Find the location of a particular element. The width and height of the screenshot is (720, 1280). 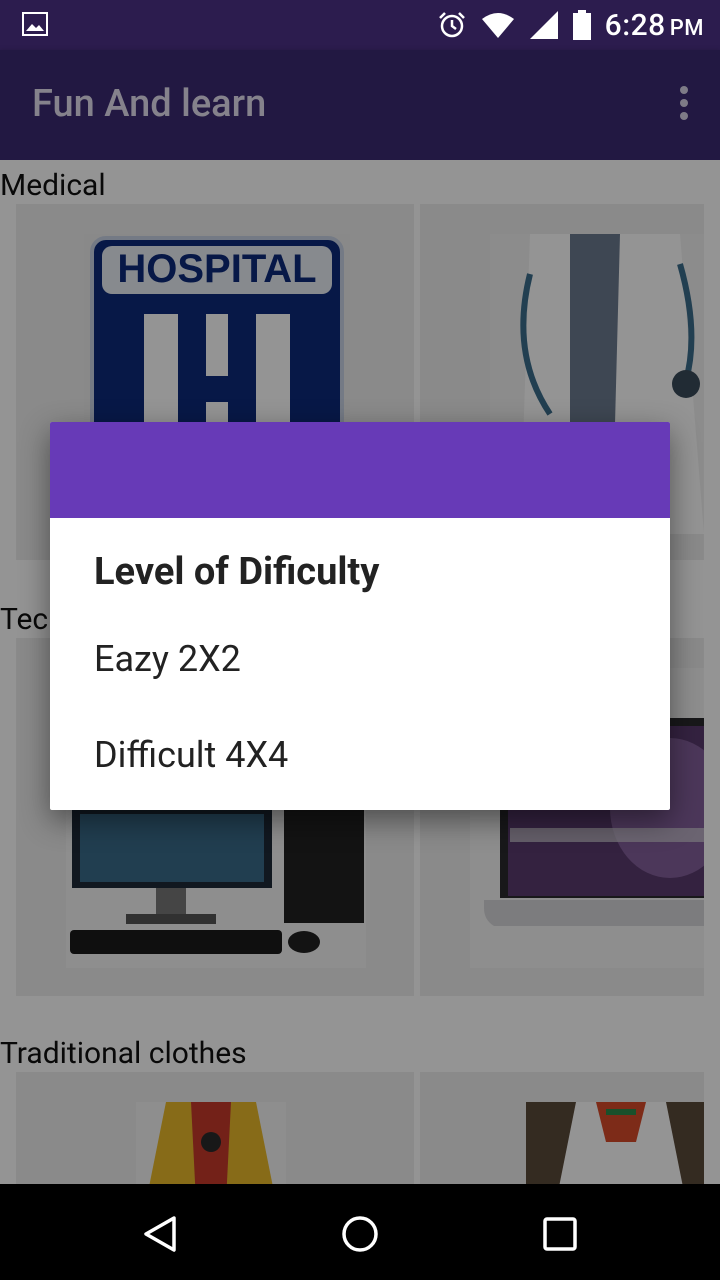

dialog-header is located at coordinates (360, 470).